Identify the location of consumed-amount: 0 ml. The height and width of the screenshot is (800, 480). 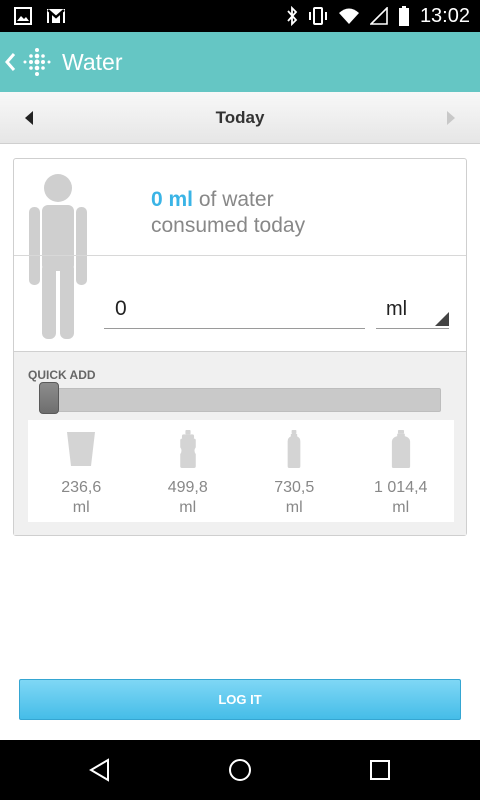
(172, 199).